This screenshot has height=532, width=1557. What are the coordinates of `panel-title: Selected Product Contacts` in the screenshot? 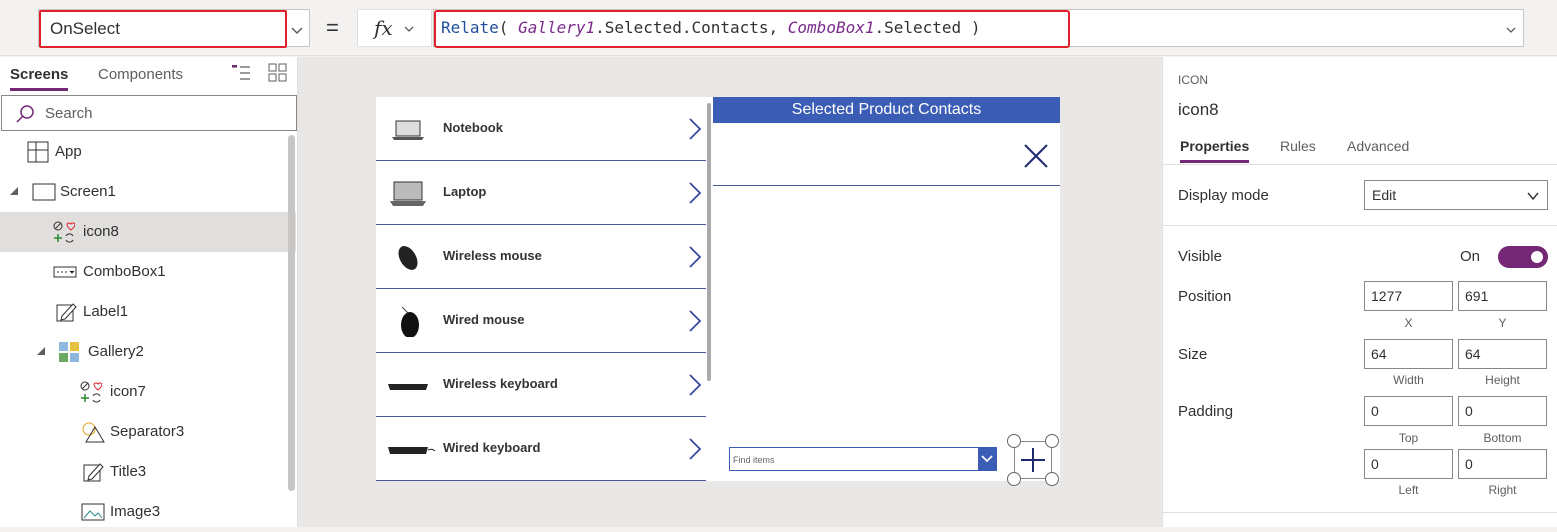 It's located at (886, 110).